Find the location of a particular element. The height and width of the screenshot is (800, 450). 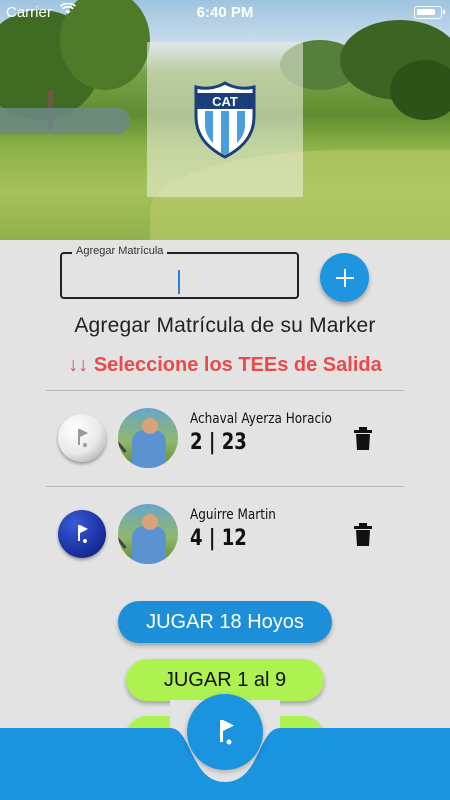

player-row: Aguirre Martin 4 | 12 is located at coordinates (225, 534).